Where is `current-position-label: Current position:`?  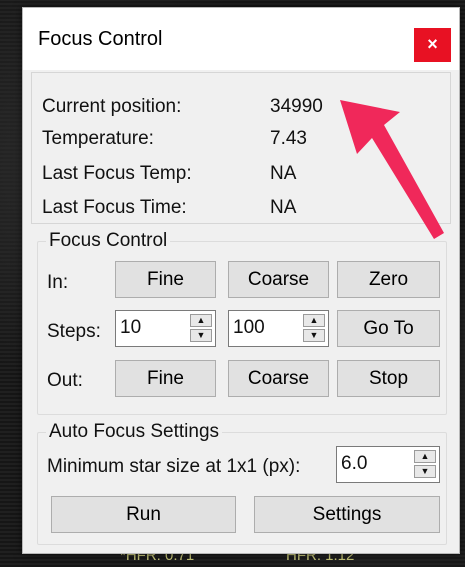
current-position-label: Current position: is located at coordinates (112, 106).